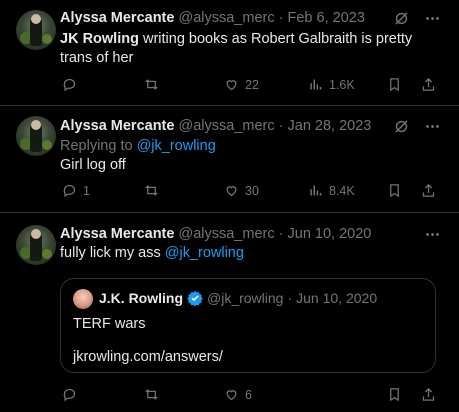 Image resolution: width=459 pixels, height=412 pixels. What do you see at coordinates (252, 190) in the screenshot?
I see `like-count: 30` at bounding box center [252, 190].